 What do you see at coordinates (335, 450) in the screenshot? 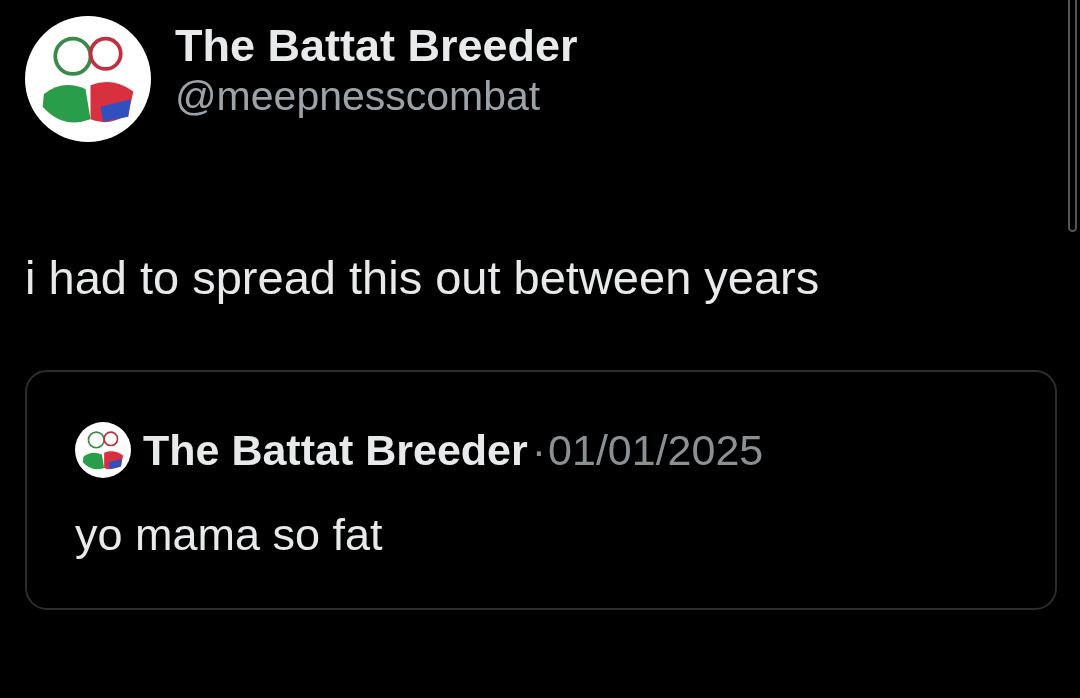
I see `quoted-author-name: The Battat Breeder` at bounding box center [335, 450].